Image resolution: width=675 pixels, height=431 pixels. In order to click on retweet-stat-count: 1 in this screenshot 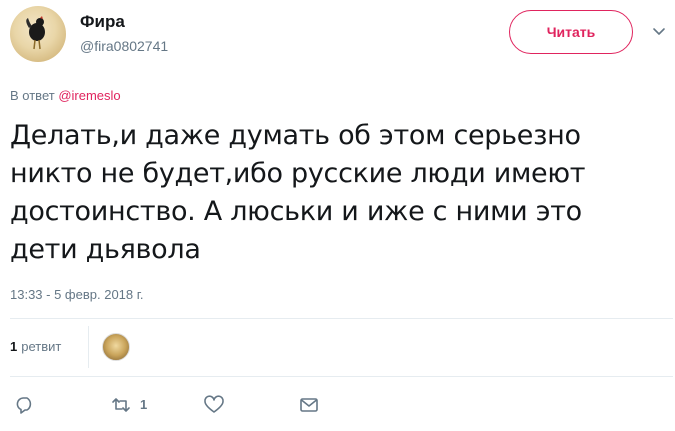, I will do `click(14, 346)`.